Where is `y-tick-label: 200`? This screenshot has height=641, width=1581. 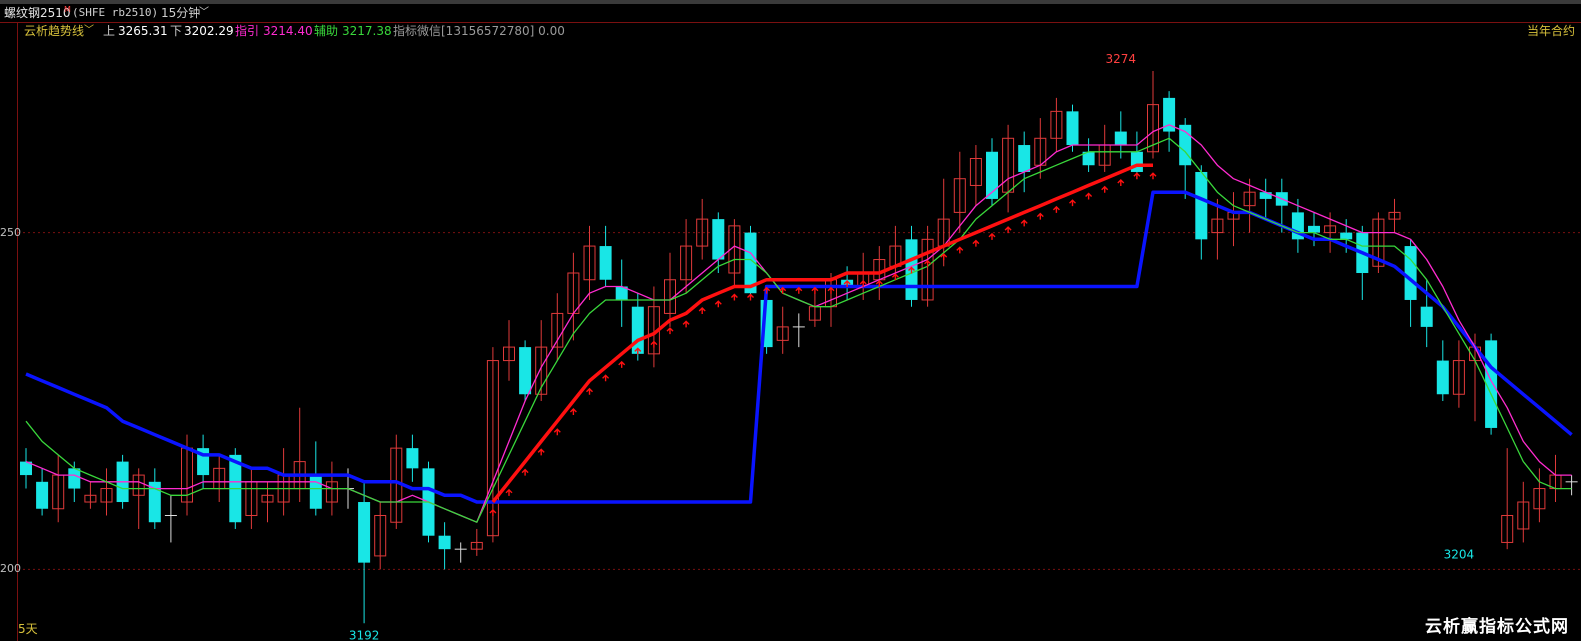
y-tick-label: 200 is located at coordinates (10, 569).